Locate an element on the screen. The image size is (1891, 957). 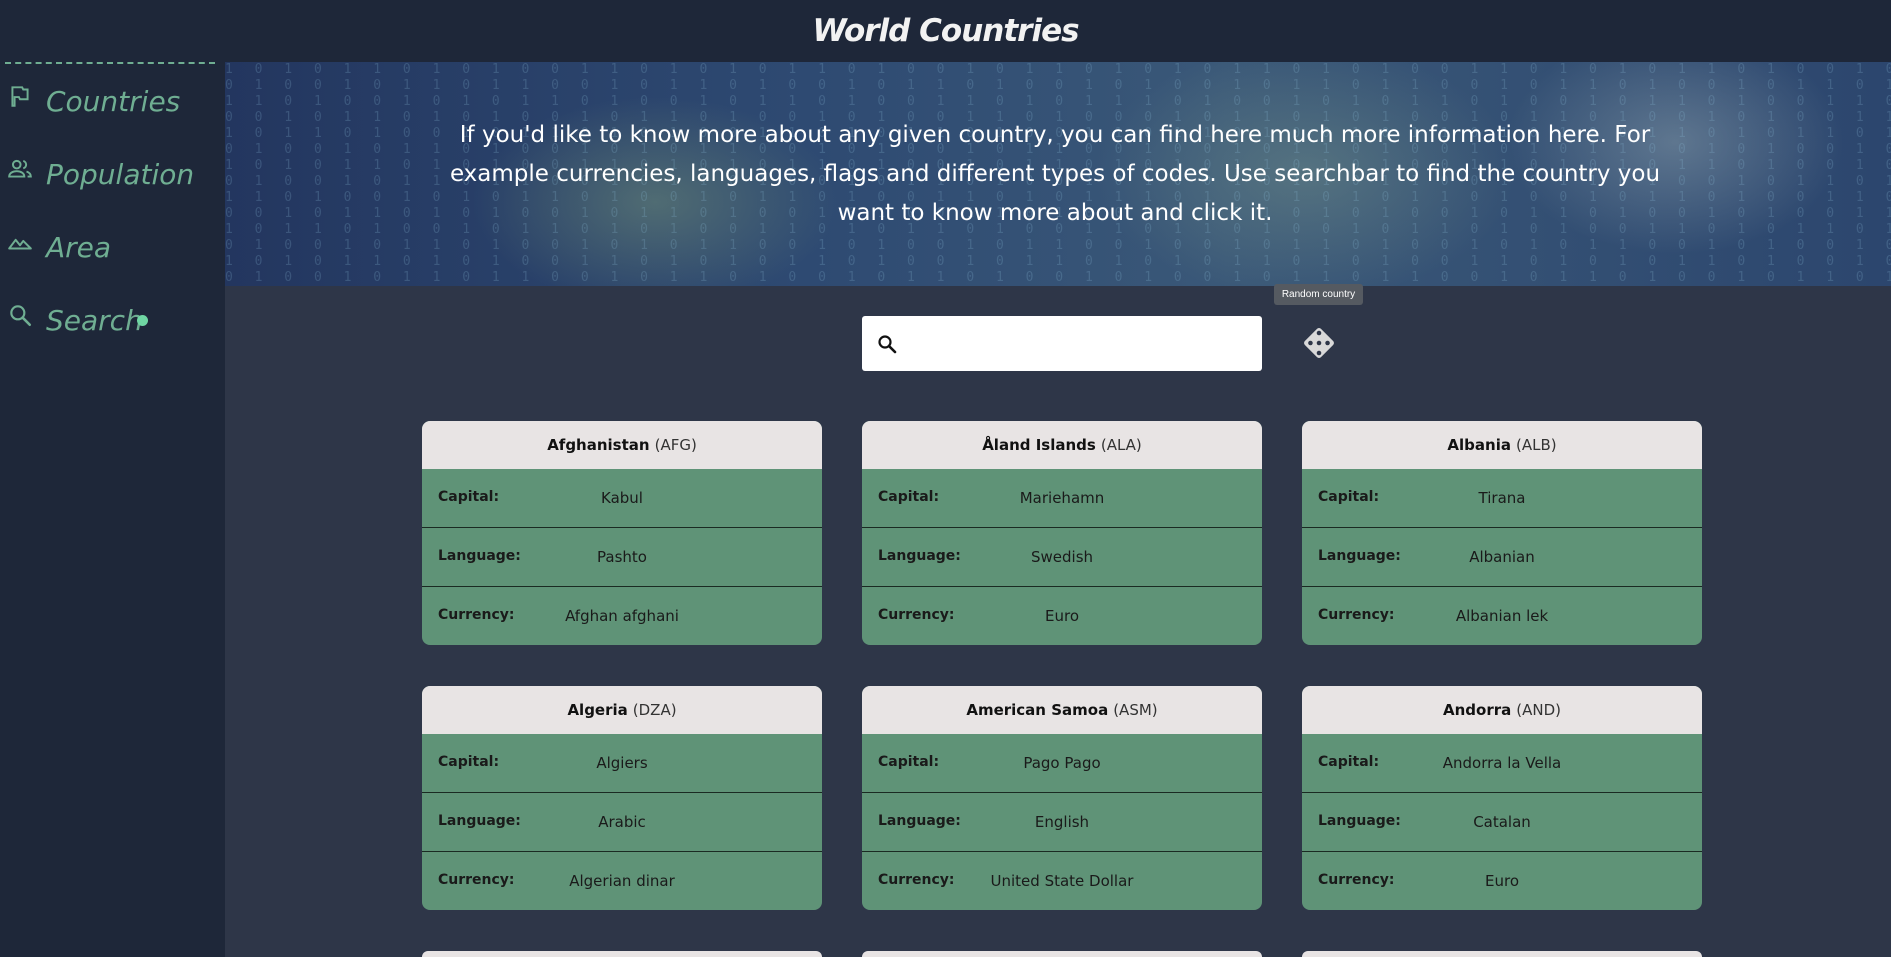
country-code: (AFG) is located at coordinates (675, 445).